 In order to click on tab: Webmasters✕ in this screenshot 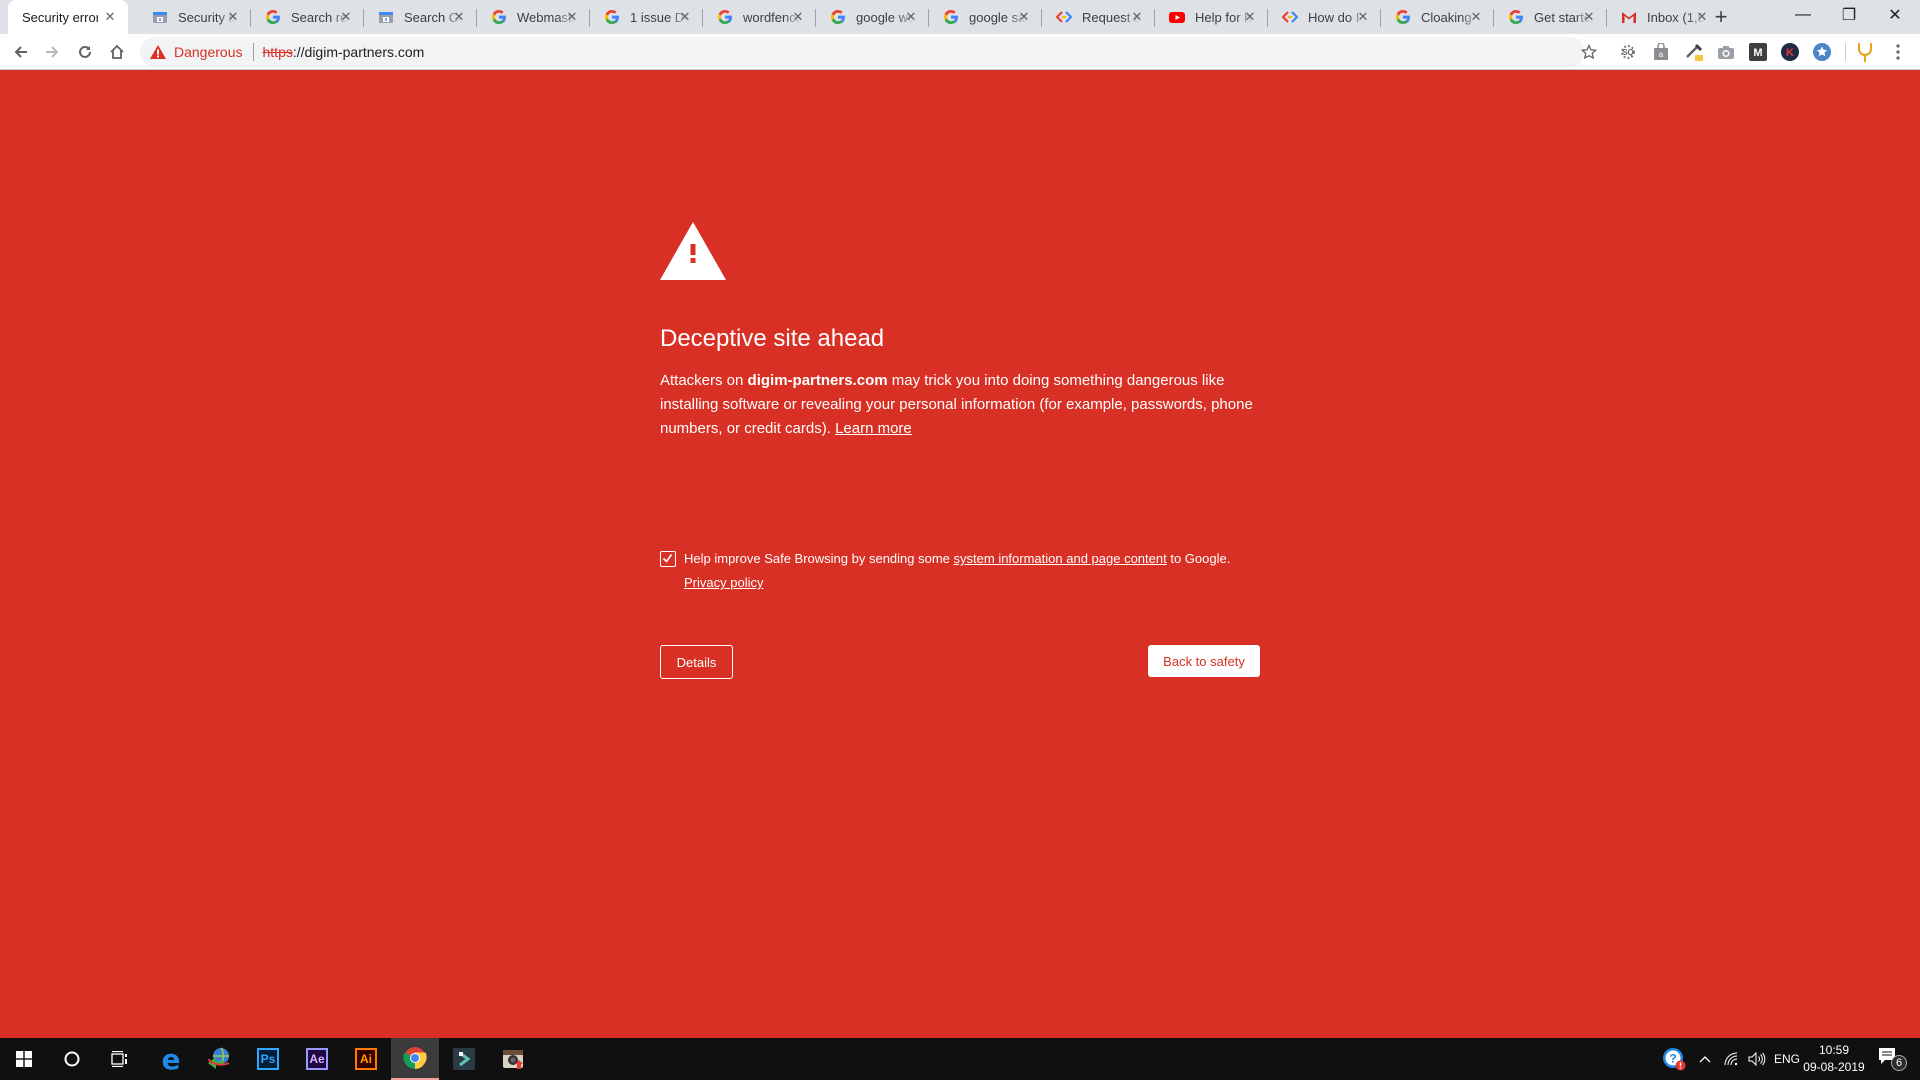, I will do `click(533, 17)`.